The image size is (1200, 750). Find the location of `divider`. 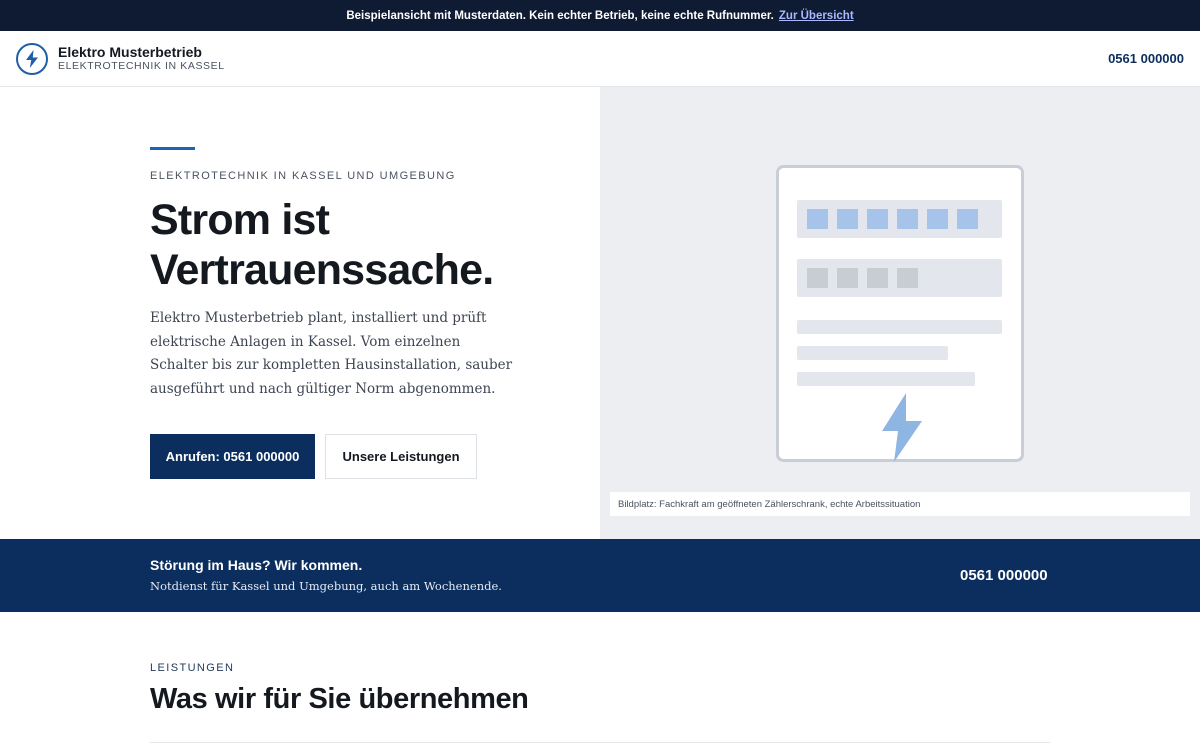

divider is located at coordinates (600, 742).